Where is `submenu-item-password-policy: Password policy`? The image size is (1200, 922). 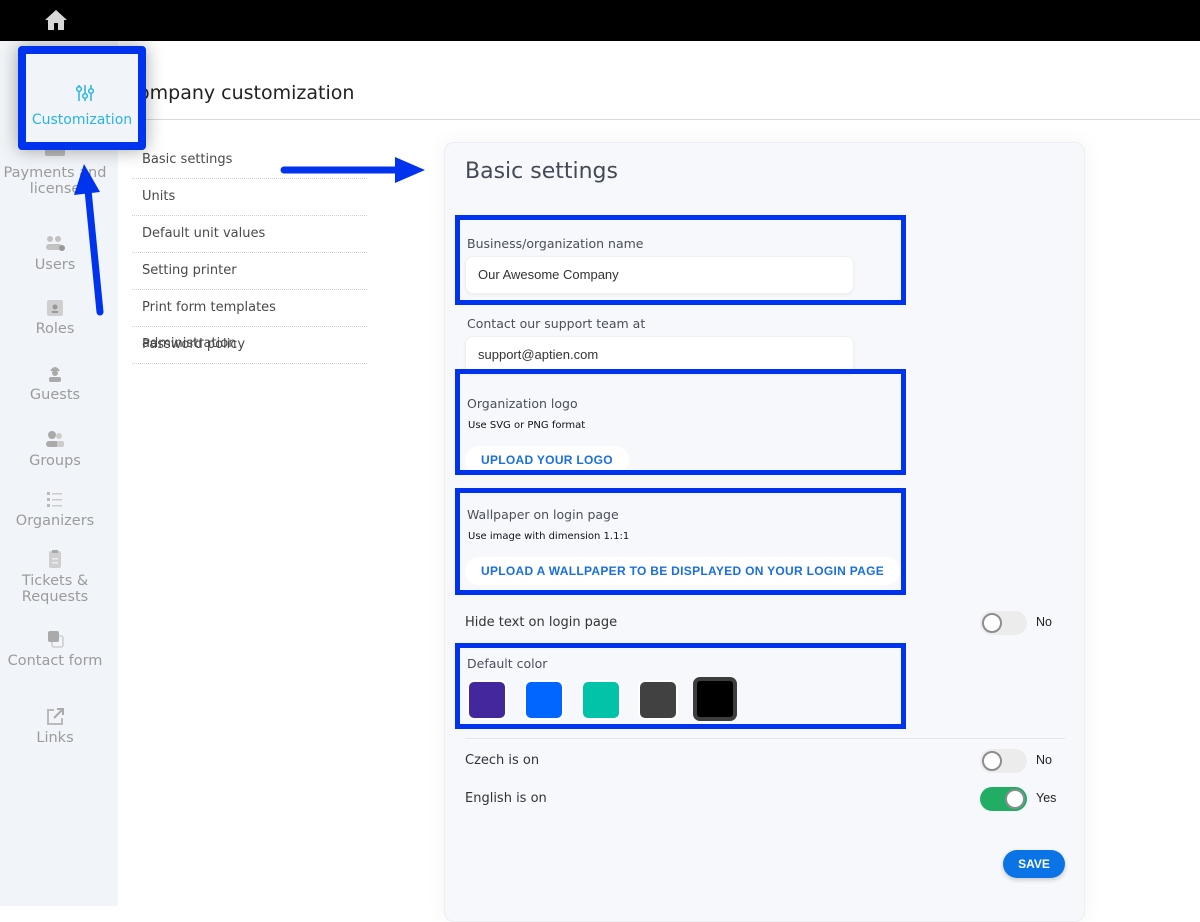 submenu-item-password-policy: Password policy is located at coordinates (249, 345).